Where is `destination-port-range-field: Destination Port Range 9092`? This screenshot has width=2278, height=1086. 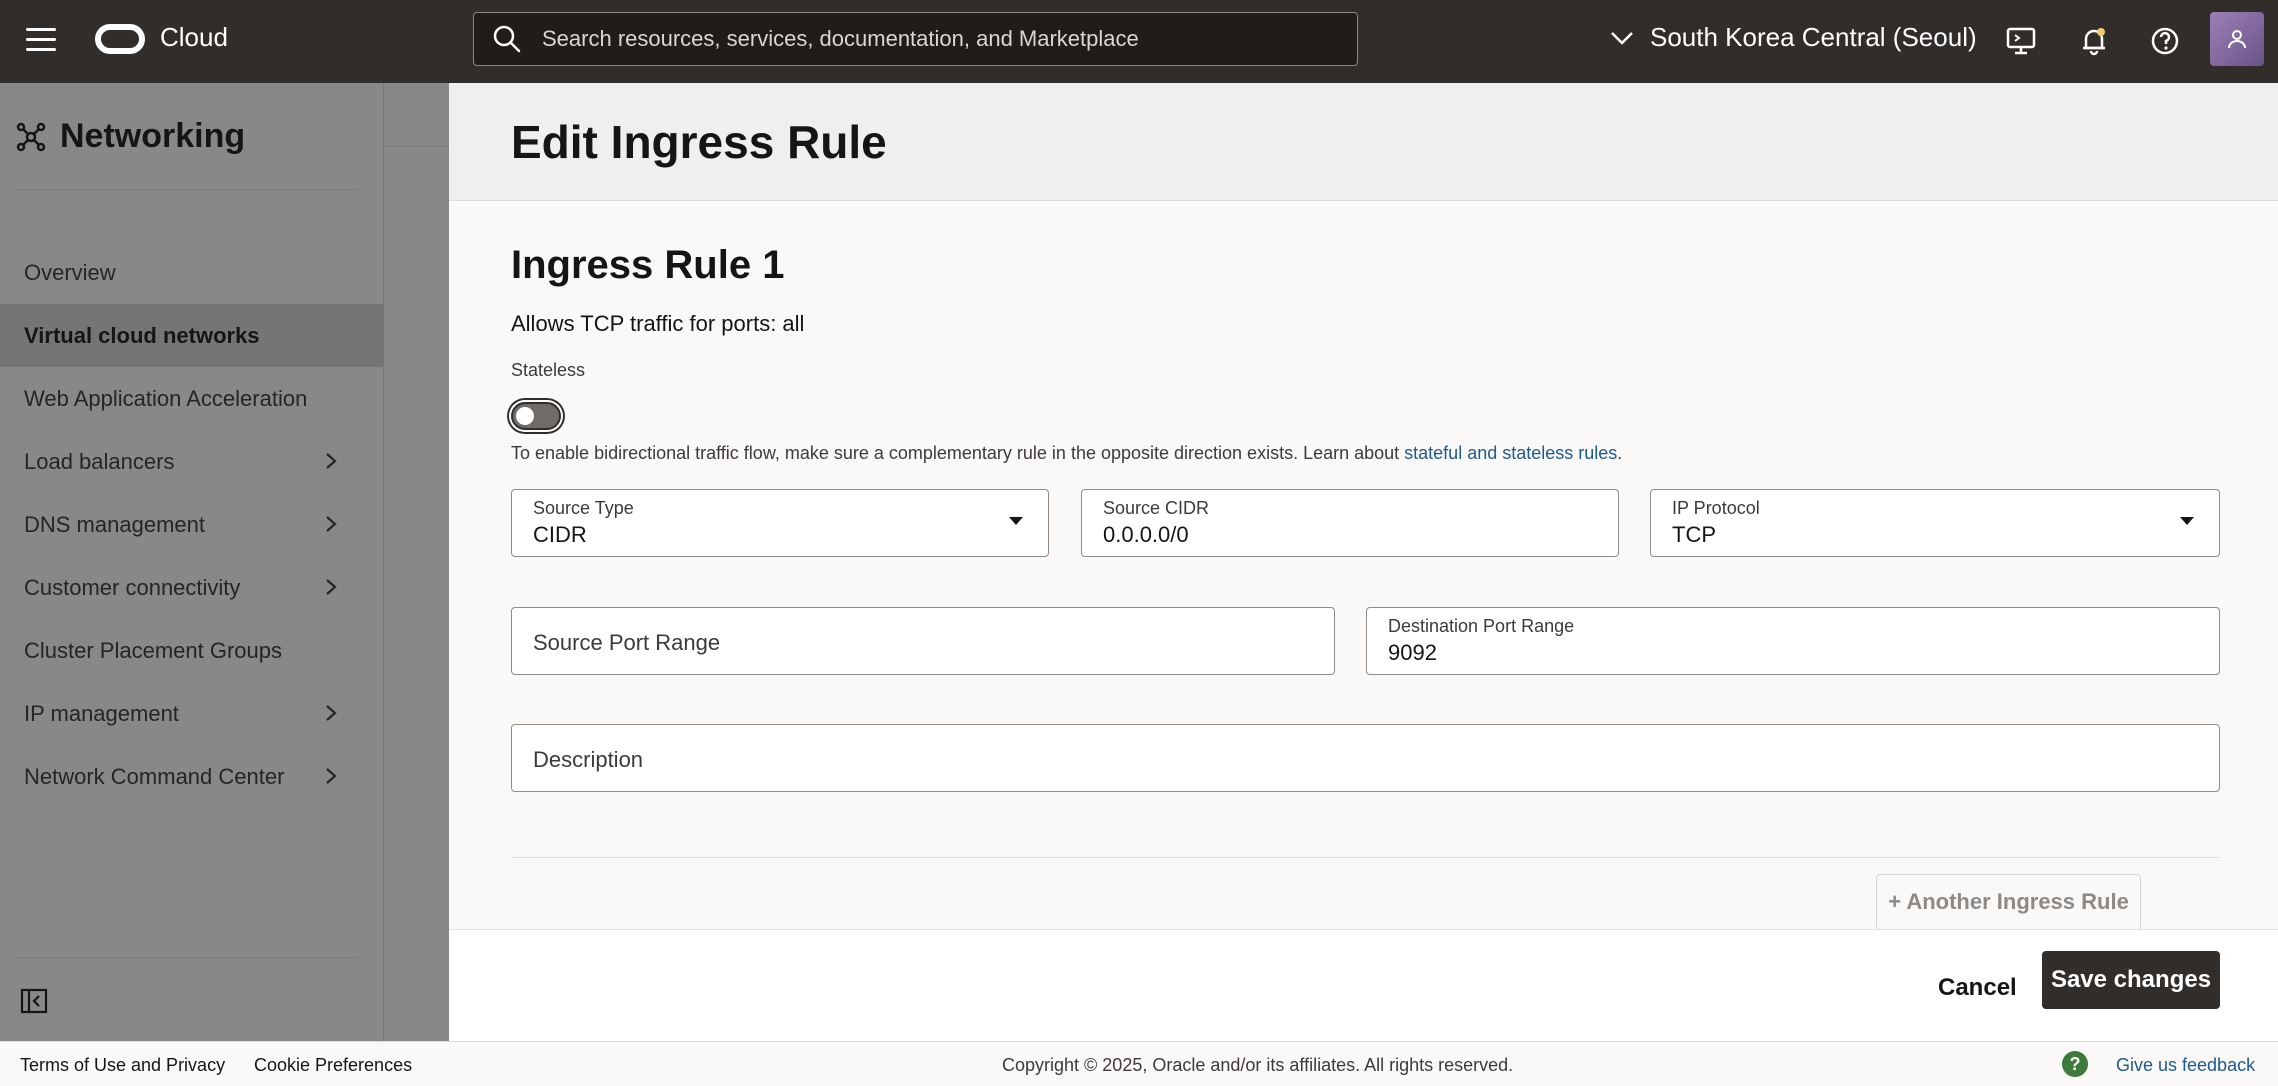 destination-port-range-field: Destination Port Range 9092 is located at coordinates (1793, 641).